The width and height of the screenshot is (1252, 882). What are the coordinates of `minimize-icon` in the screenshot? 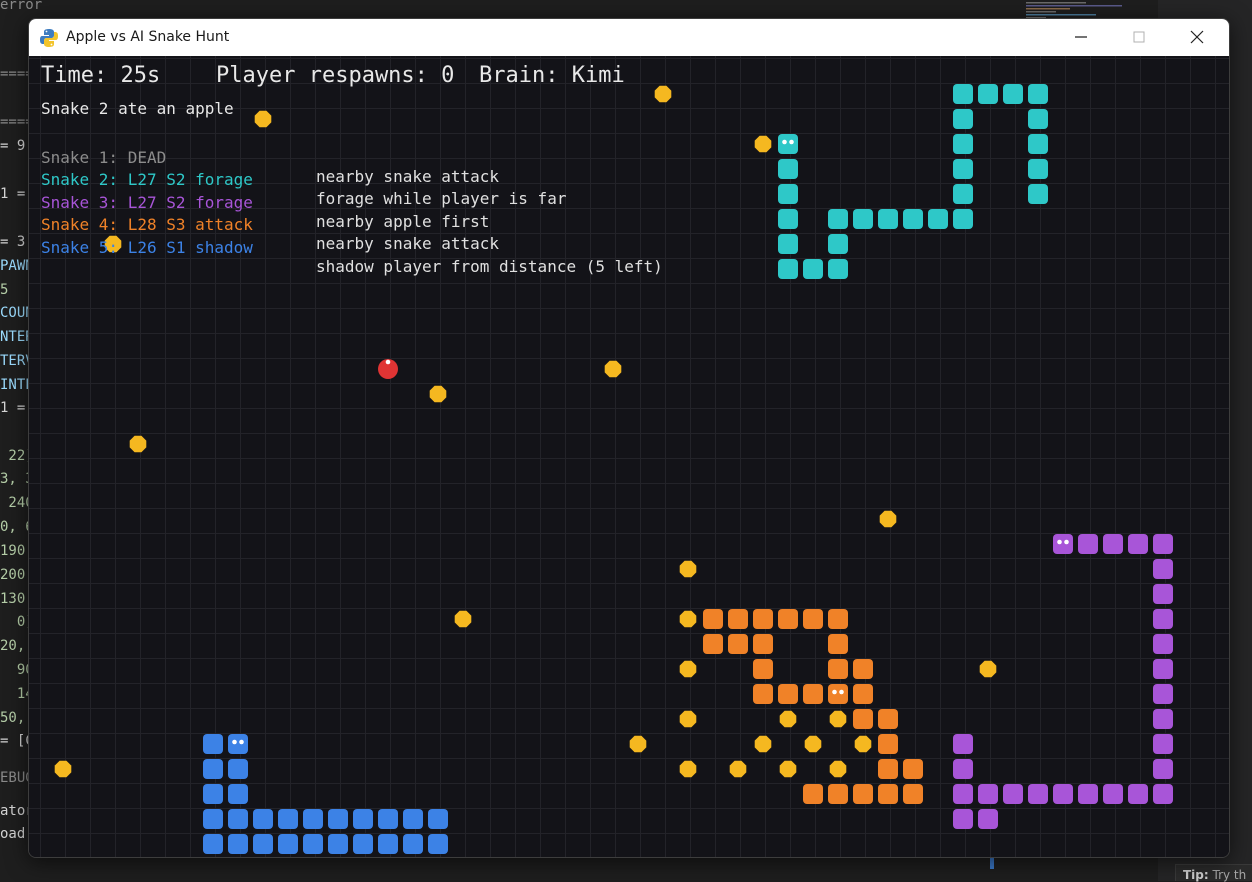 It's located at (1081, 37).